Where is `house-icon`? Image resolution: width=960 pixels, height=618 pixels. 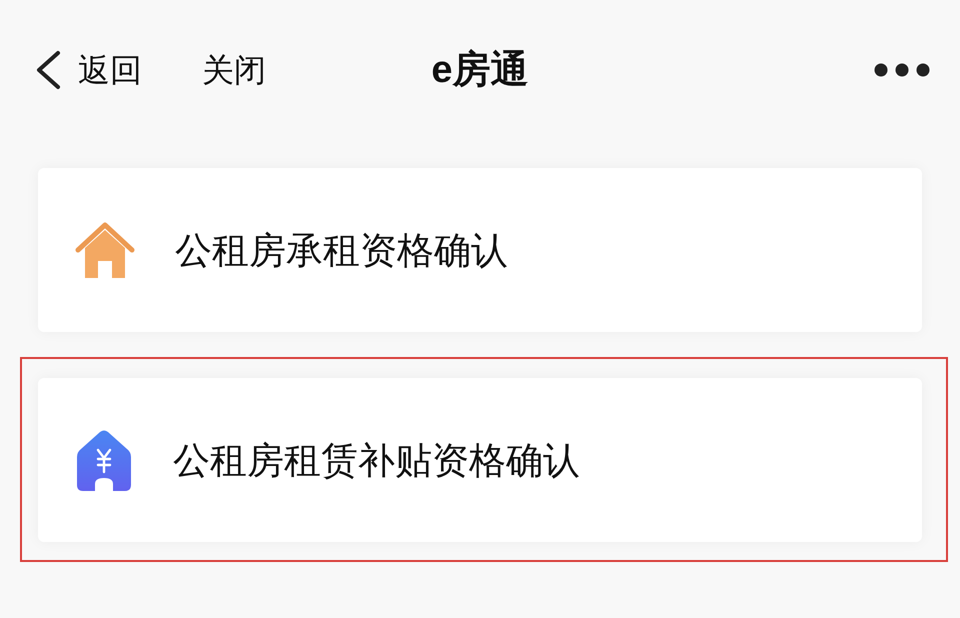
house-icon is located at coordinates (105, 250).